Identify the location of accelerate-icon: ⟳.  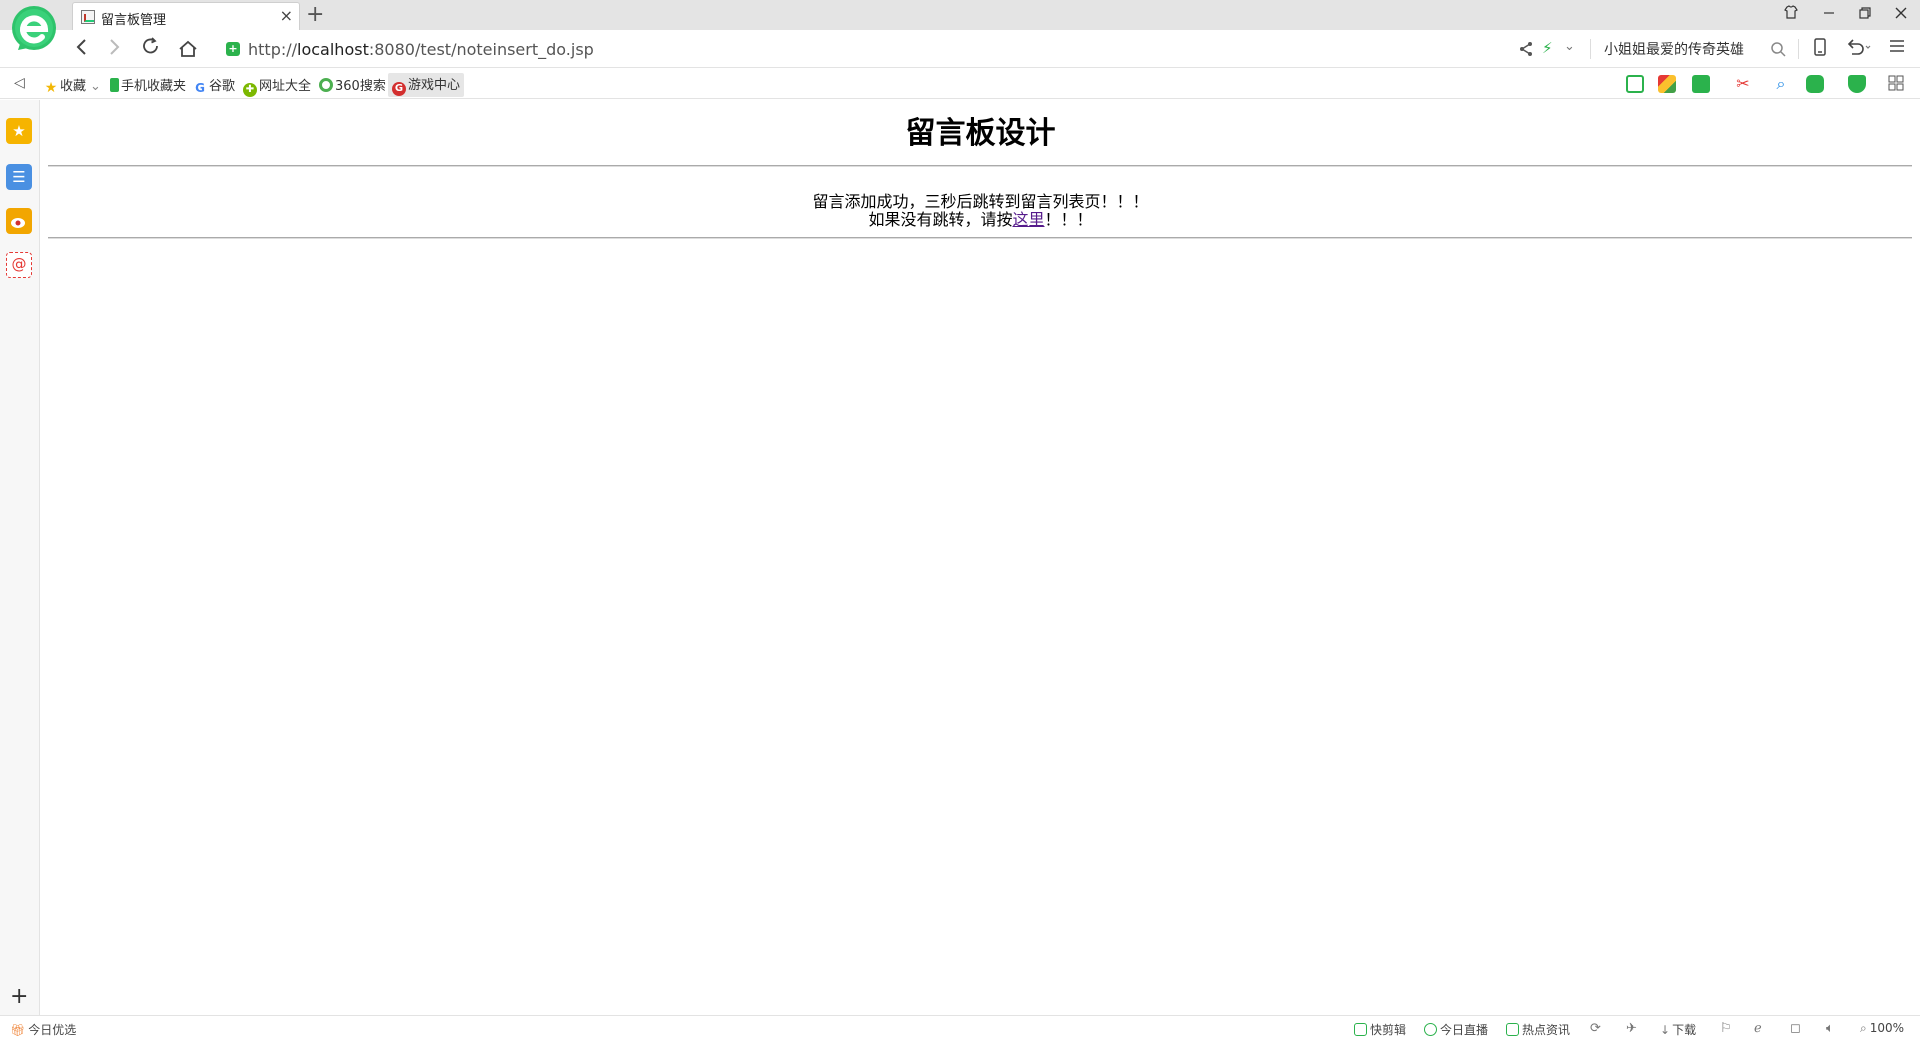
(1595, 1028).